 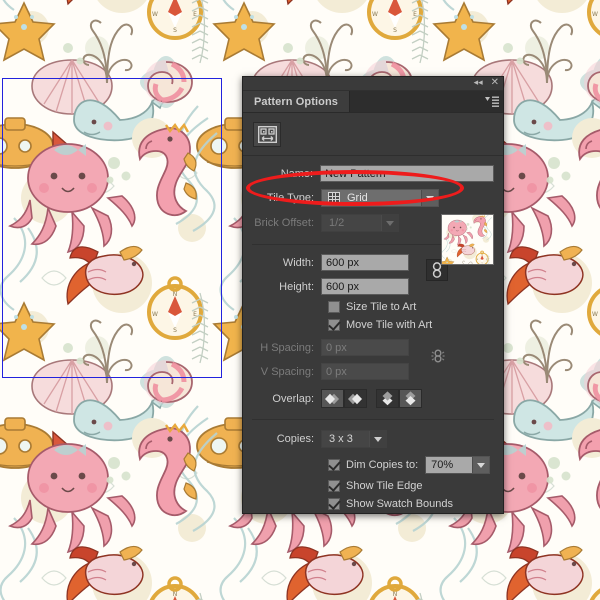 I want to click on move-tile-with-art-row: Move Tile with Art, so click(x=373, y=325).